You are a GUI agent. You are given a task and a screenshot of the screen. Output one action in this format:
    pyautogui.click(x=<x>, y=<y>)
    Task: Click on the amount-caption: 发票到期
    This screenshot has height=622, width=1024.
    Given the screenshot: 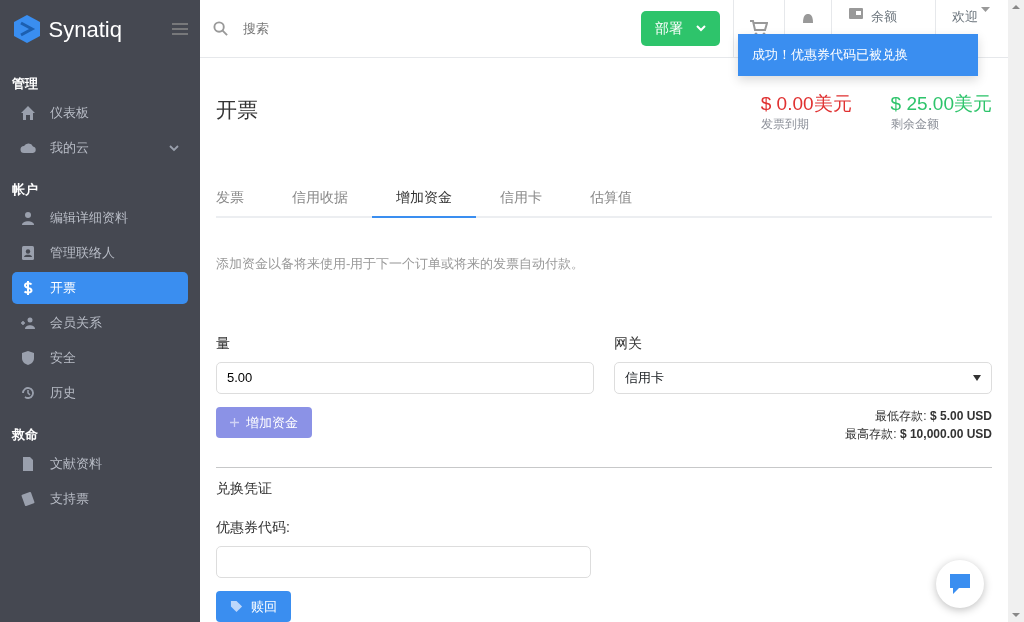 What is the action you would take?
    pyautogui.click(x=785, y=124)
    